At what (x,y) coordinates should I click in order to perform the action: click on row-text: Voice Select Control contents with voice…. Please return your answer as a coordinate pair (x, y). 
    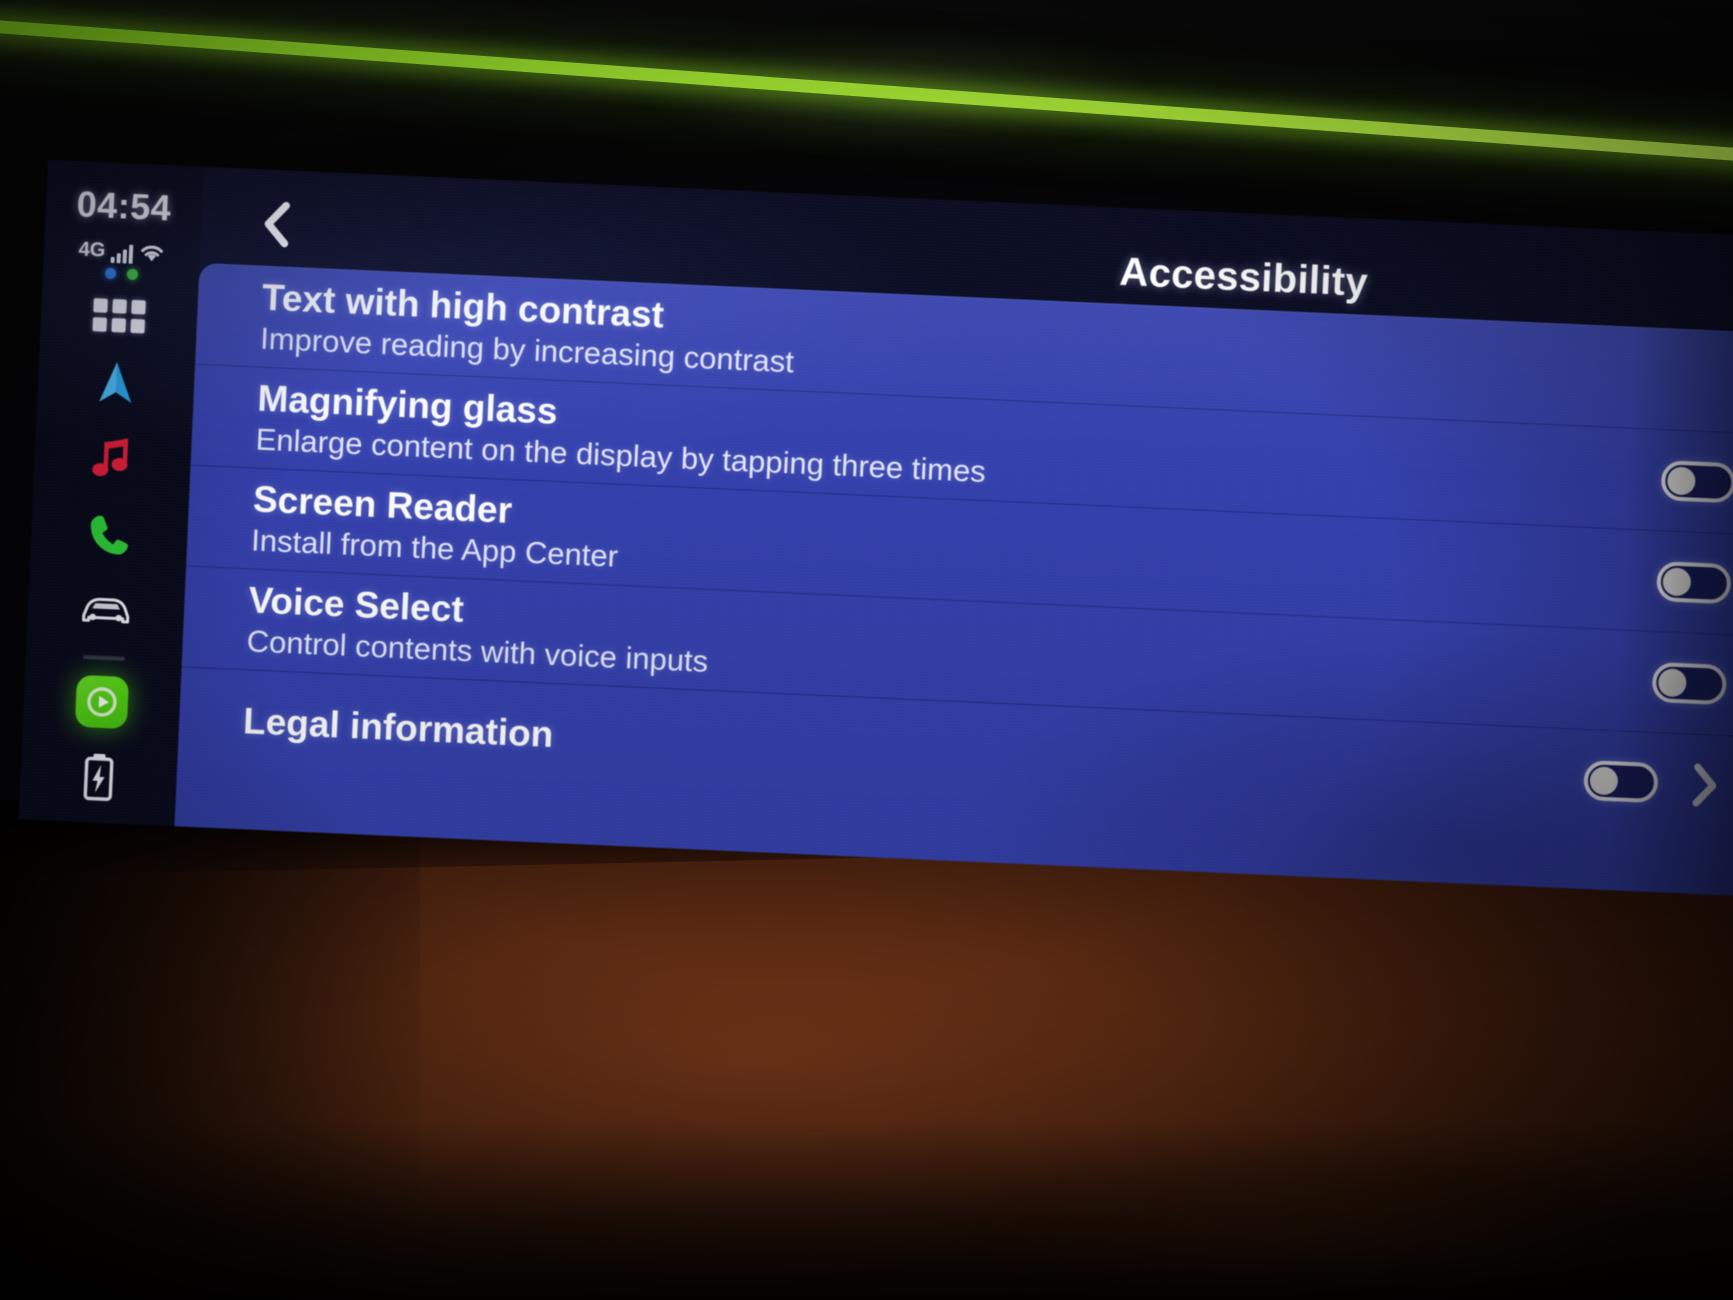
    Looking at the image, I should click on (478, 628).